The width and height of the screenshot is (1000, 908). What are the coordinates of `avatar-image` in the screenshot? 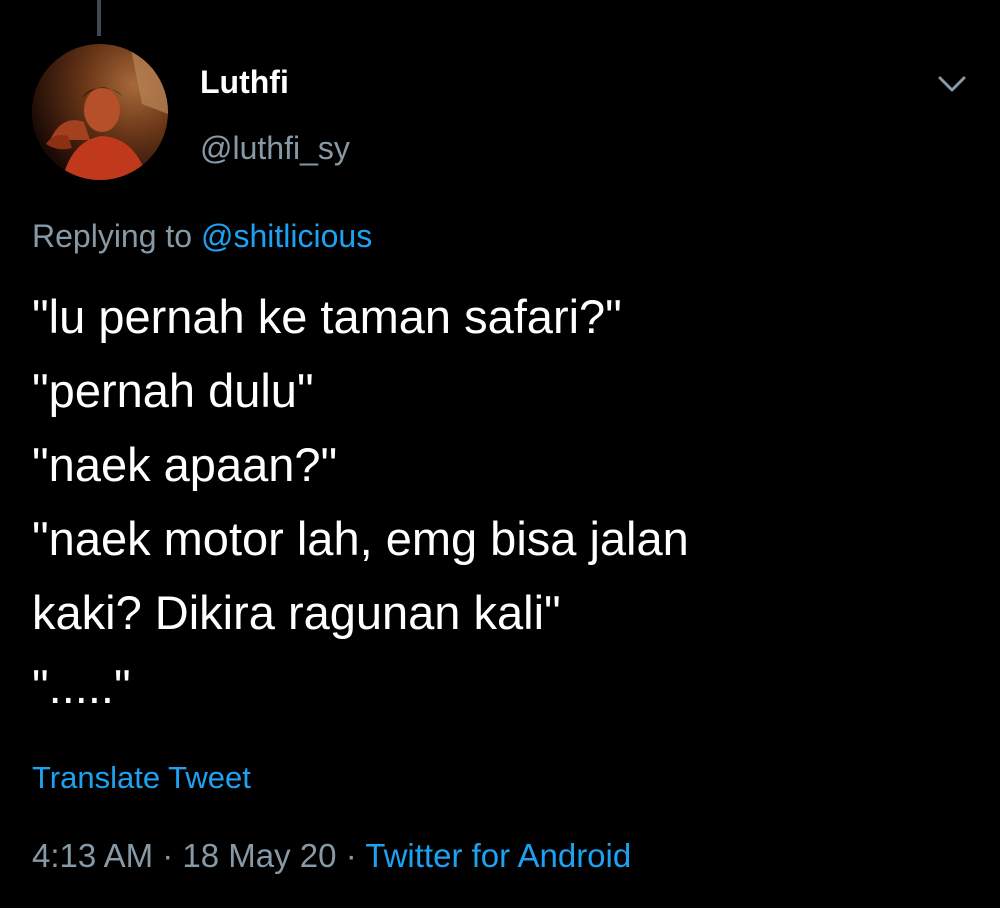 It's located at (100, 112).